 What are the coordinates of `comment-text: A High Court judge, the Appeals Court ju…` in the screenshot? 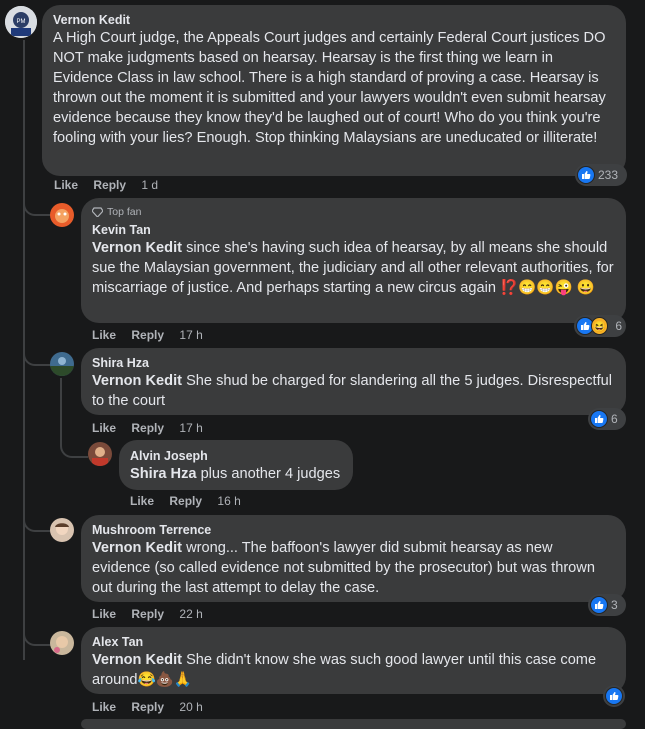 It's located at (329, 88).